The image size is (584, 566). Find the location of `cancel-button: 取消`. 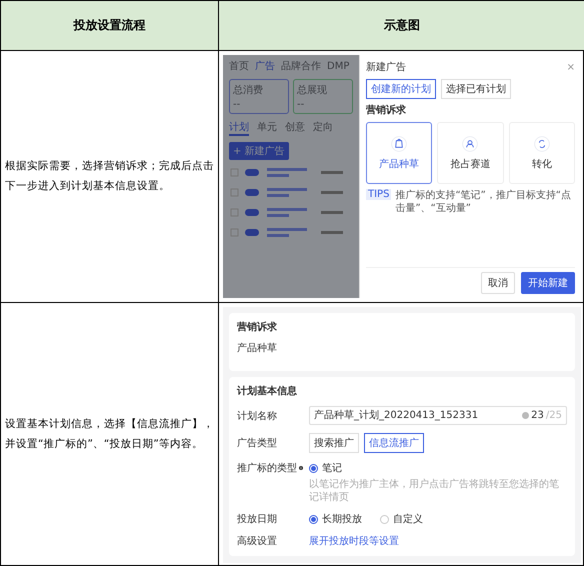

cancel-button: 取消 is located at coordinates (498, 283).